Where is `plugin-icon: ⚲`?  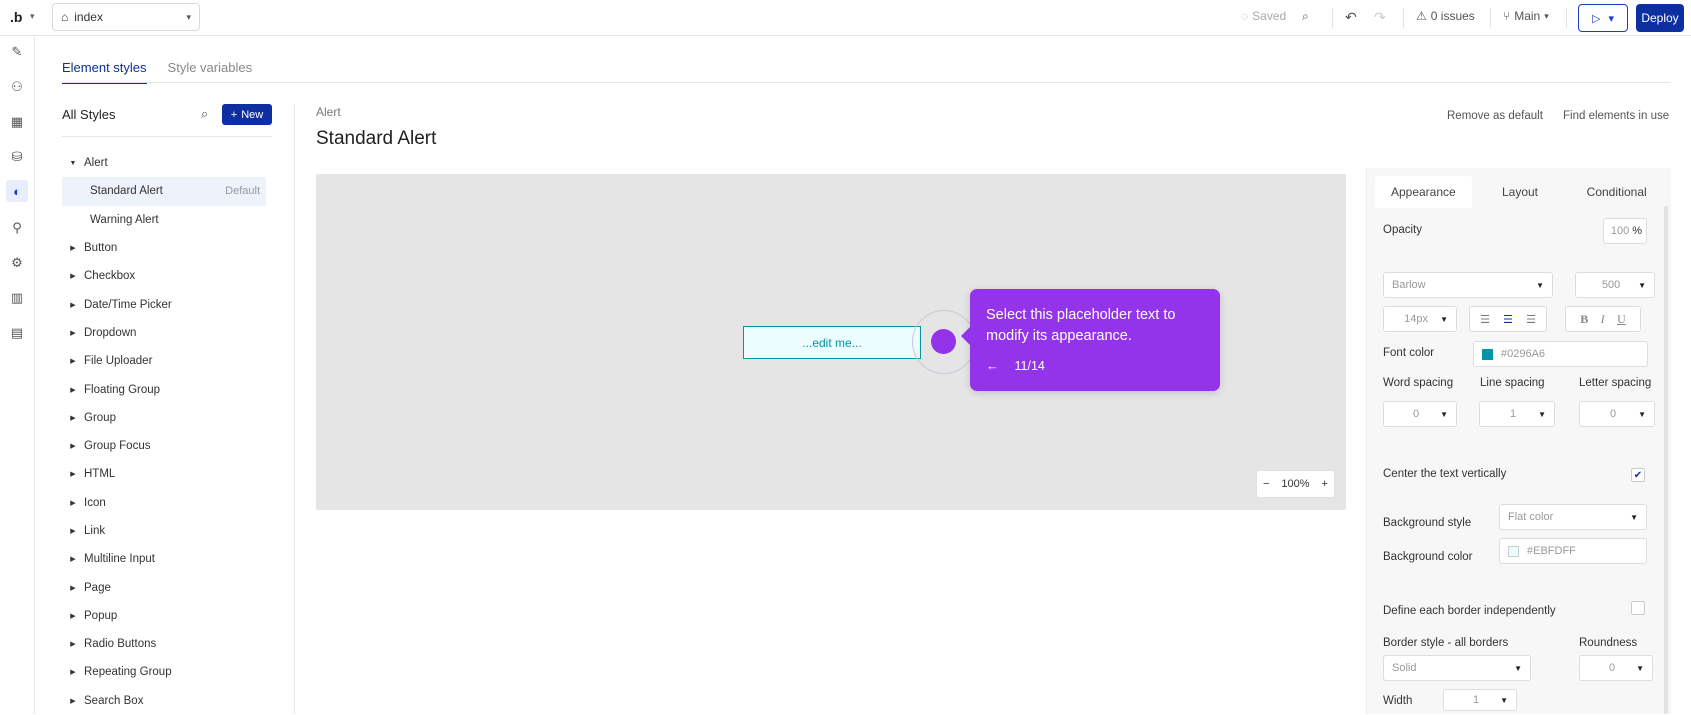 plugin-icon: ⚲ is located at coordinates (17, 228).